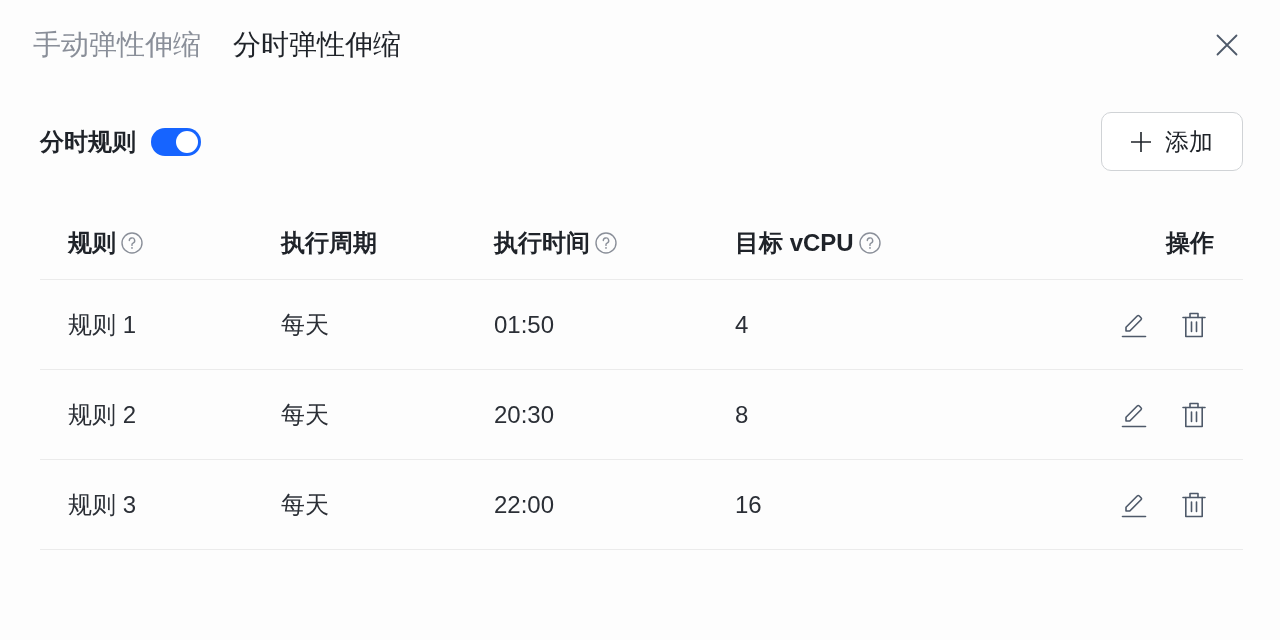 The width and height of the screenshot is (1280, 640). What do you see at coordinates (88, 141) in the screenshot?
I see `toggle-label: 分时规则` at bounding box center [88, 141].